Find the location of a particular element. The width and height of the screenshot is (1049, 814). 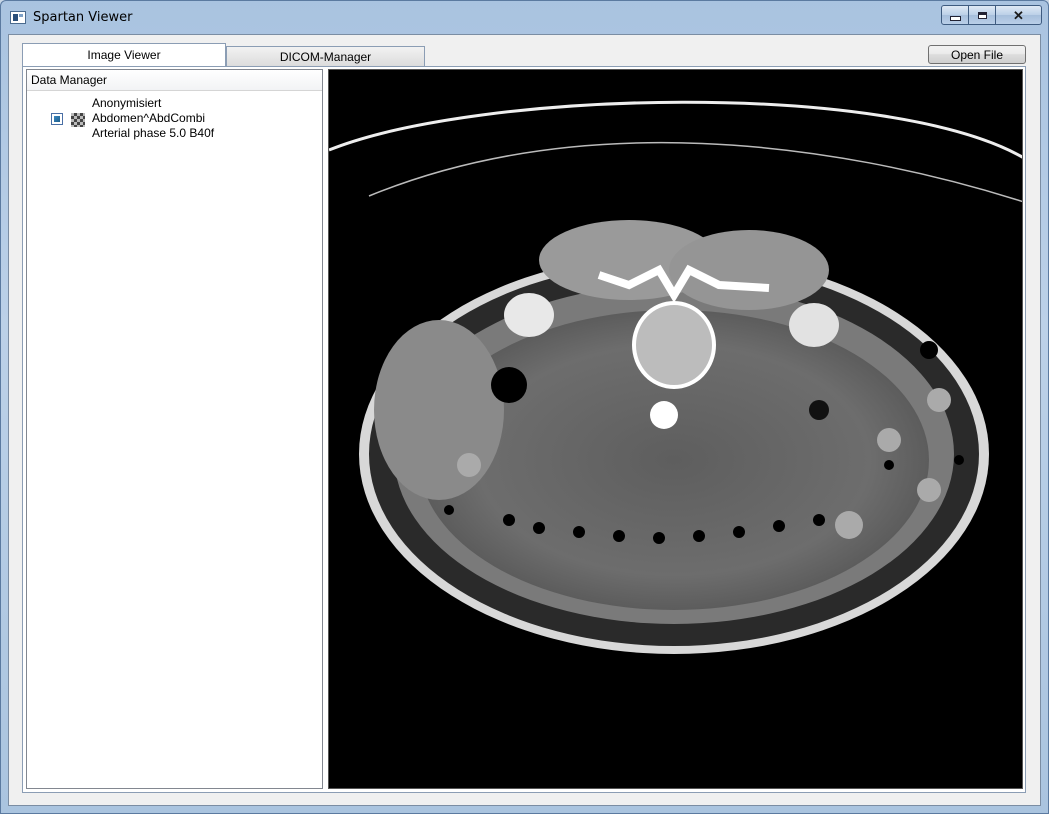

maximize-icon is located at coordinates (982, 15).